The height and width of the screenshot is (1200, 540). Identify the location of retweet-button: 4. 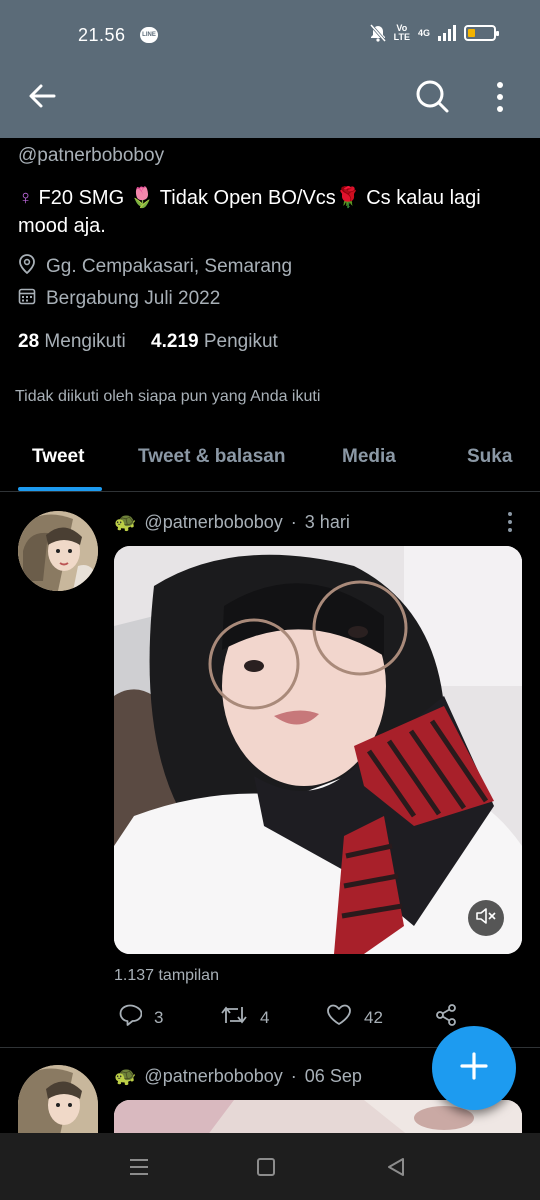
(244, 1017).